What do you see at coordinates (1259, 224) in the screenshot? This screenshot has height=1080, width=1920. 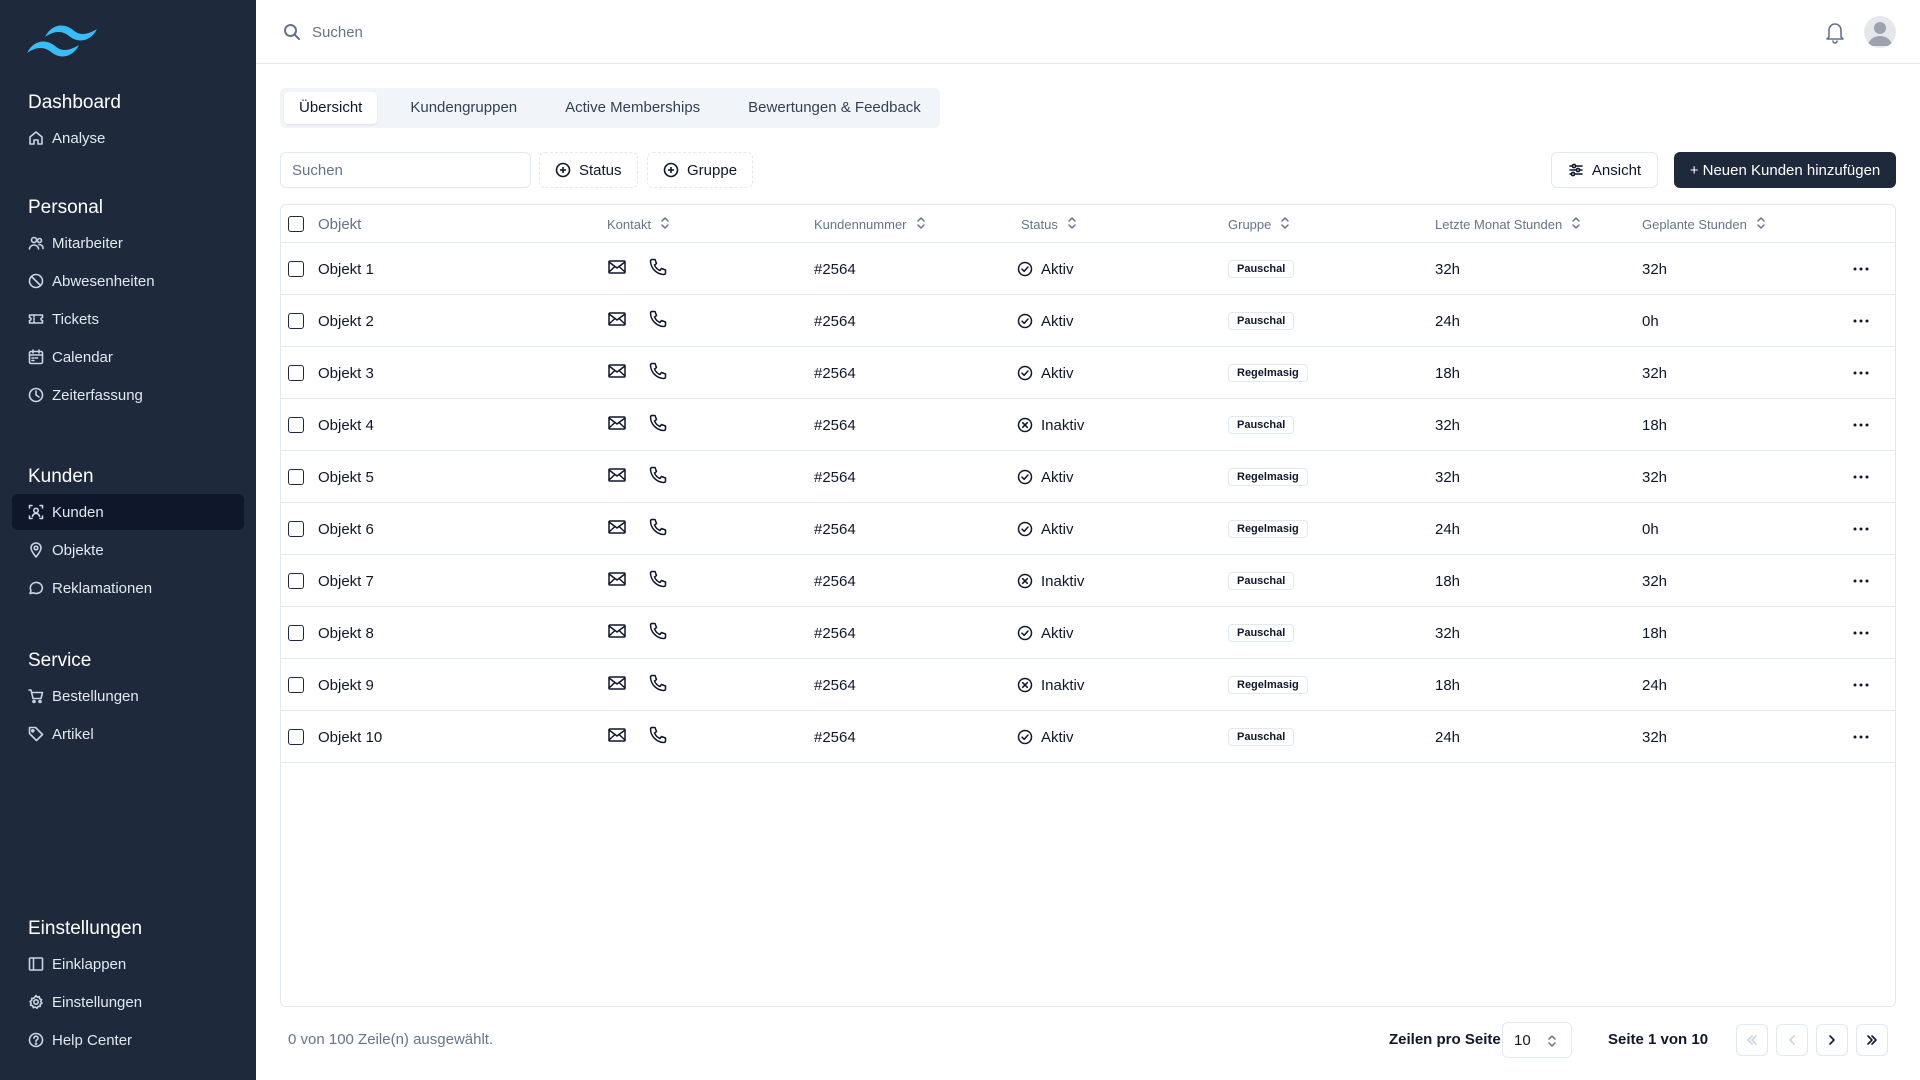 I see `header-gruppe: Gruppe` at bounding box center [1259, 224].